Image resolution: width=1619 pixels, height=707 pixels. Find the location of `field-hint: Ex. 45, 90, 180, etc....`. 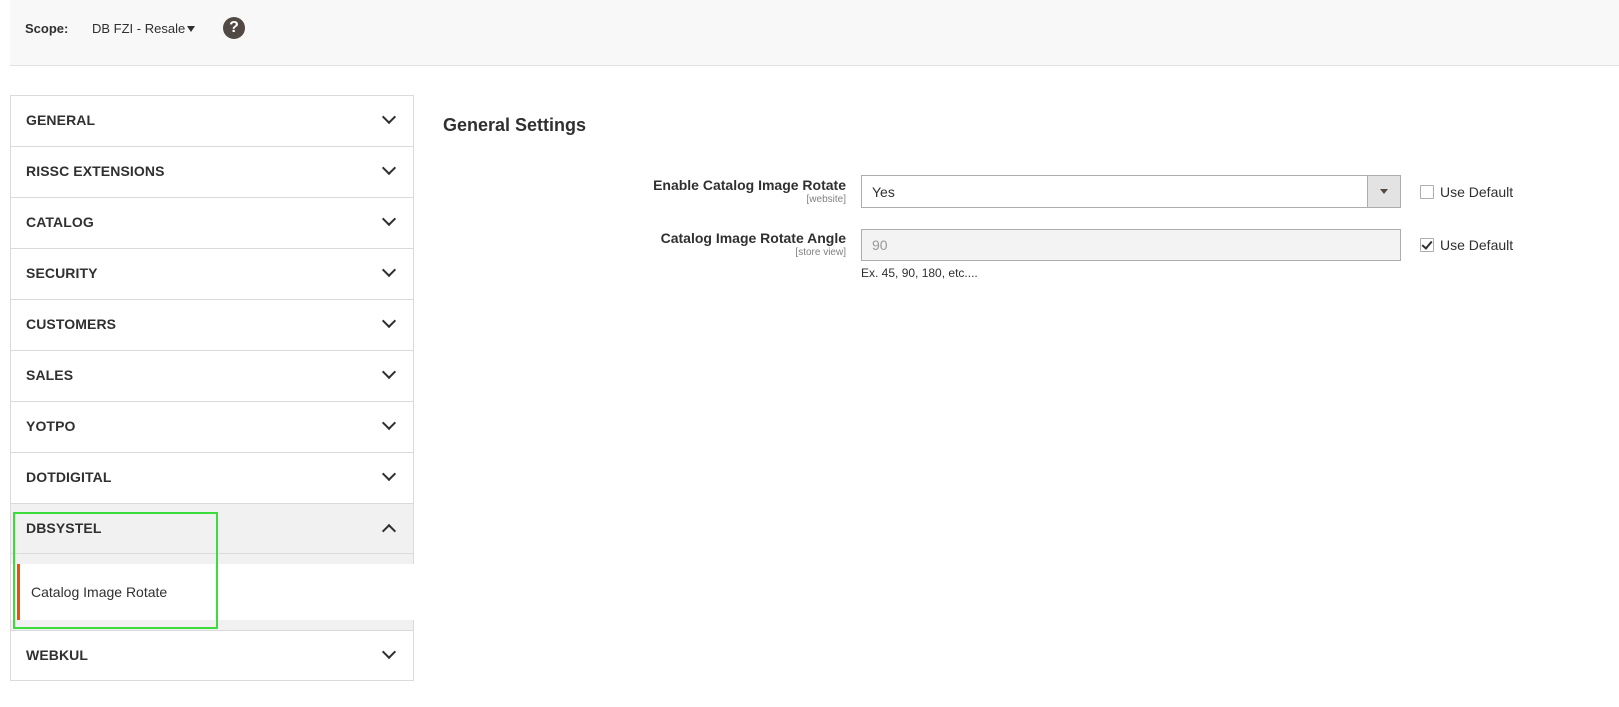

field-hint: Ex. 45, 90, 180, etc.... is located at coordinates (919, 273).